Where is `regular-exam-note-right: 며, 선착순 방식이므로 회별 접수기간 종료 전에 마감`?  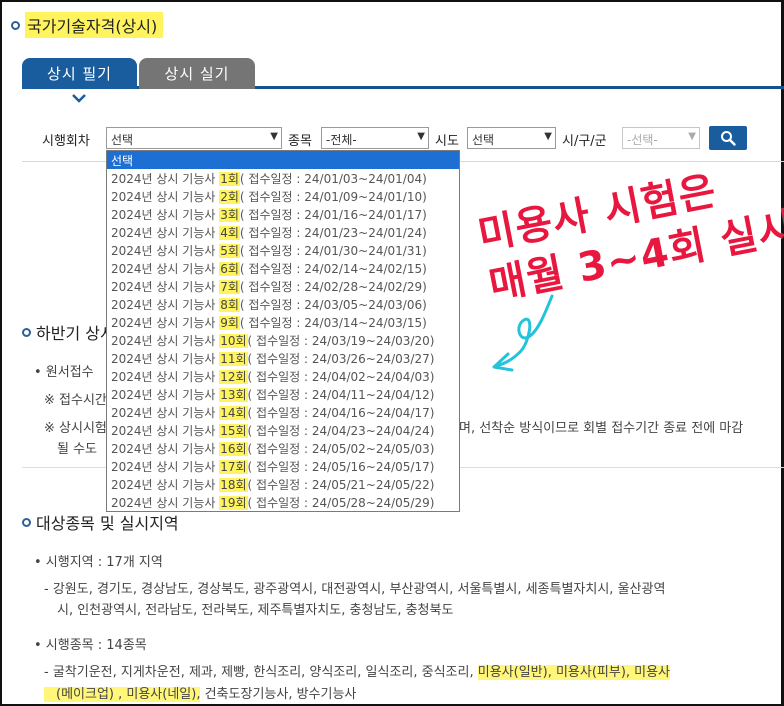
regular-exam-note-right: 며, 선착순 방식이므로 회별 접수기간 종료 전에 마감 is located at coordinates (601, 428).